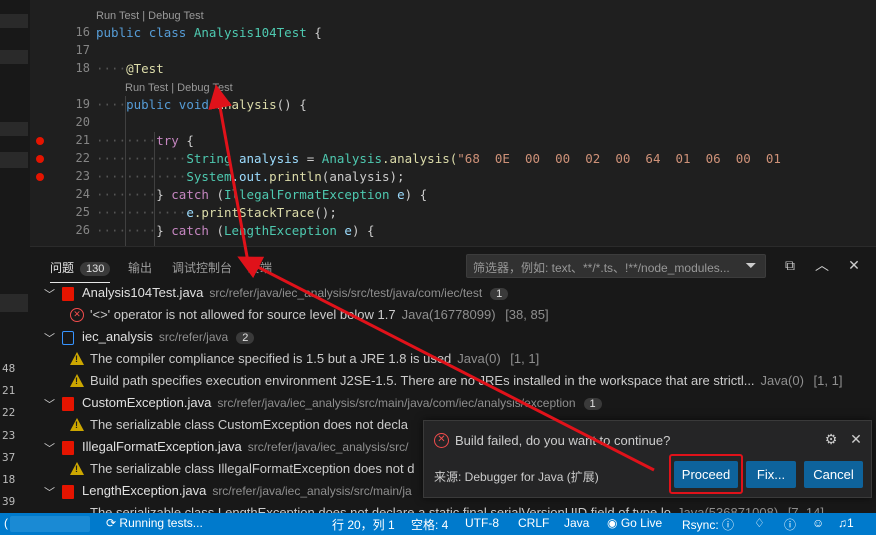 The height and width of the screenshot is (535, 876). What do you see at coordinates (634, 523) in the screenshot?
I see `go-live-button: ◉ Go Live` at bounding box center [634, 523].